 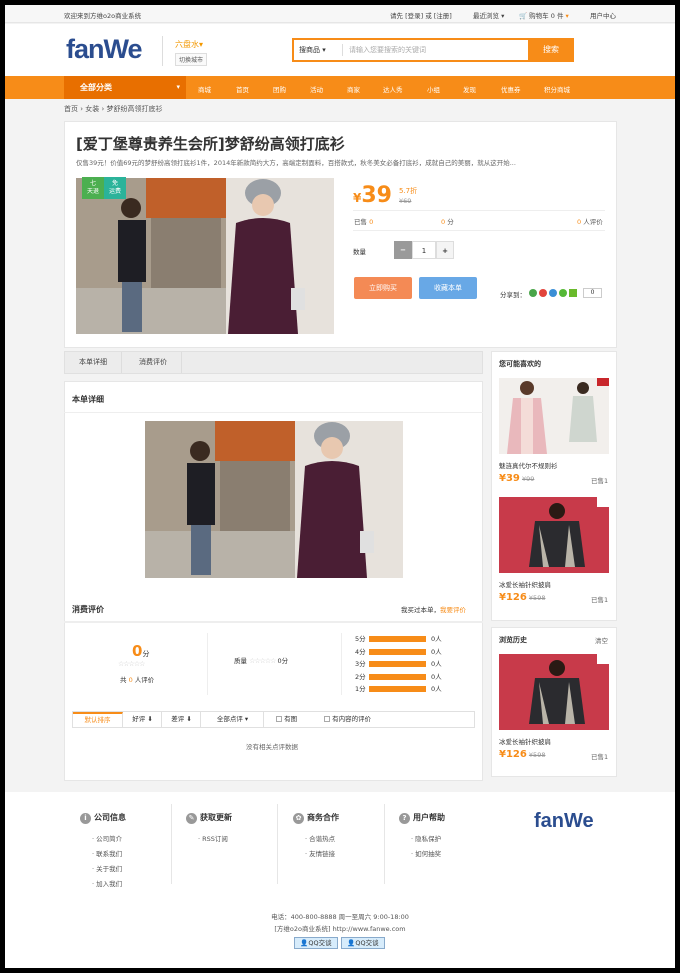 What do you see at coordinates (433, 89) in the screenshot?
I see `nav-item-groups: 小组` at bounding box center [433, 89].